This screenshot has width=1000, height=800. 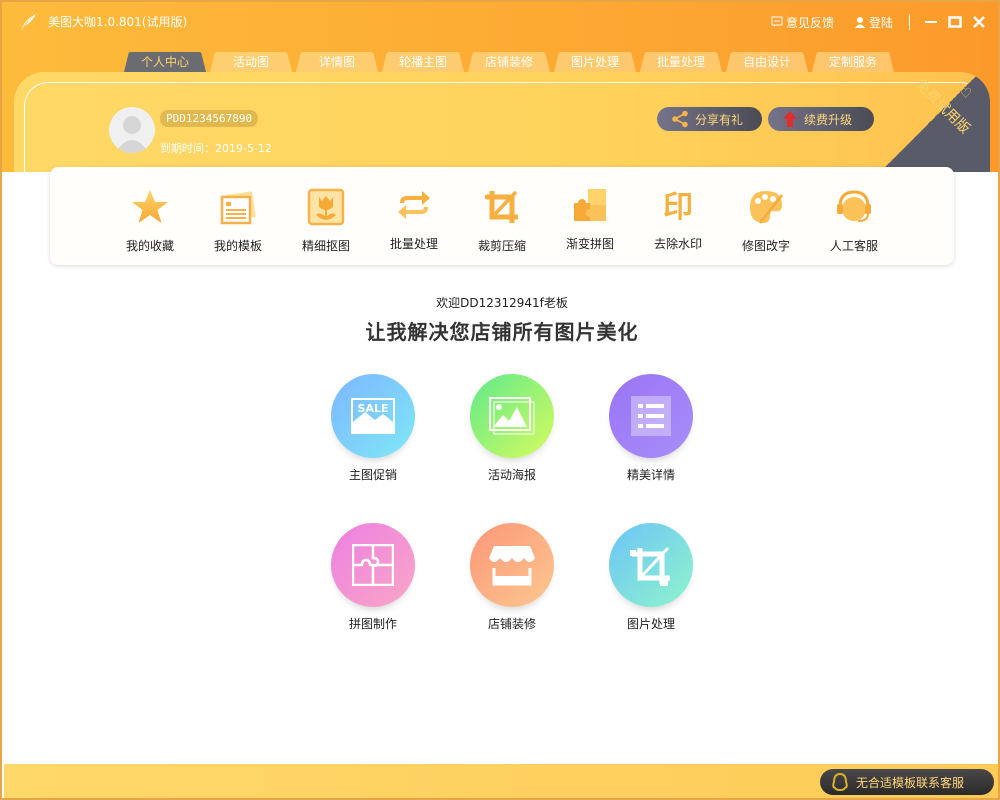 I want to click on feedback-icon, so click(x=777, y=21).